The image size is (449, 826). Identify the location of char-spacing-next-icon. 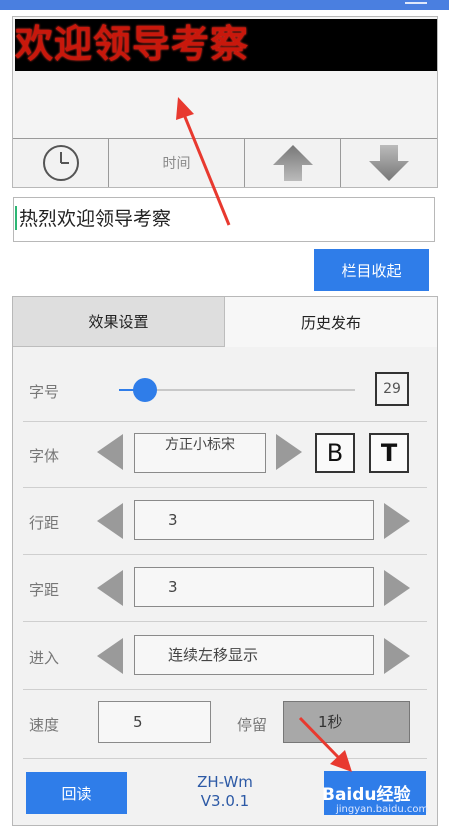
(397, 588).